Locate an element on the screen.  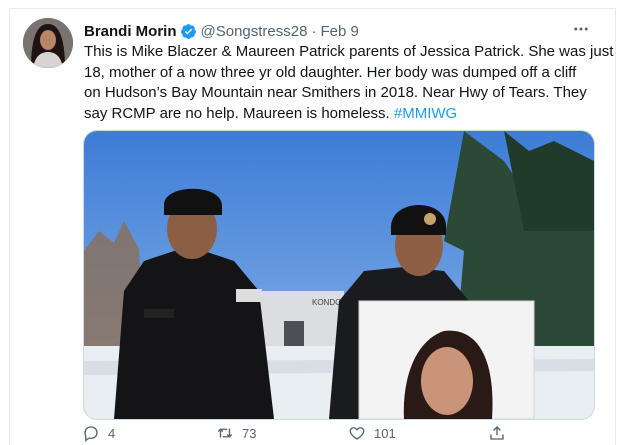
retweet-button: 73 is located at coordinates (236, 433).